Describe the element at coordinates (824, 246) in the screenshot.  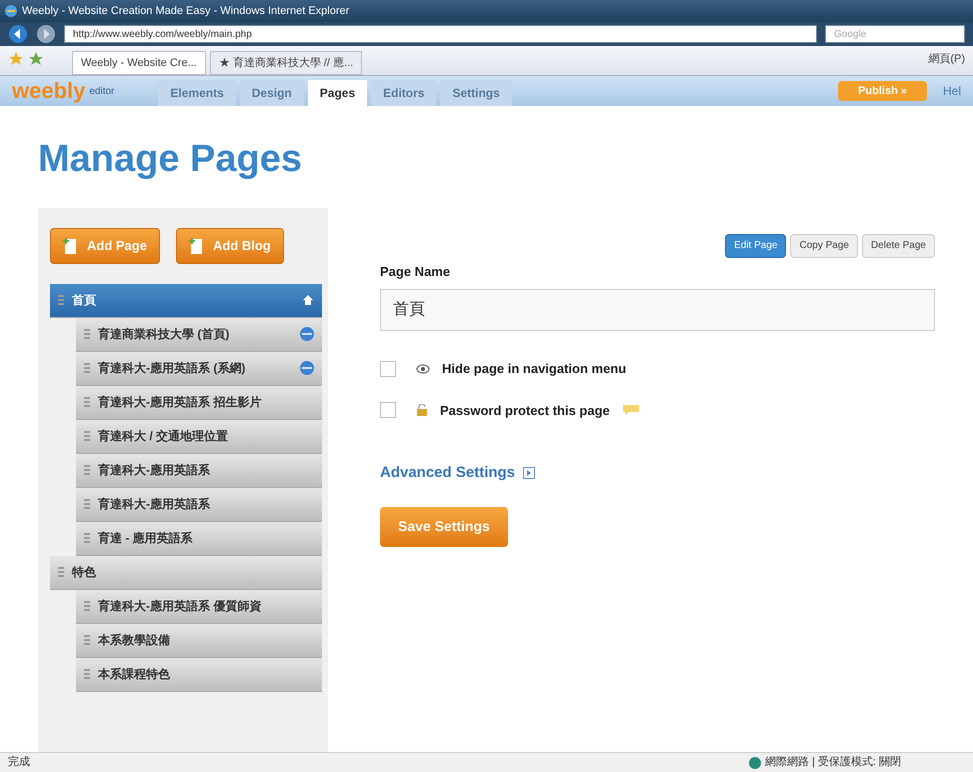
I see `page-action-button: Copy Page` at that location.